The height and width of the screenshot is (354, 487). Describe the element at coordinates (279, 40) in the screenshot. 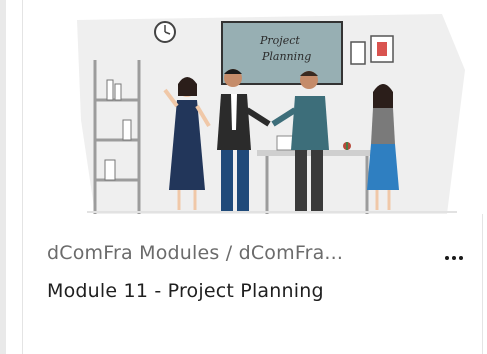

I see `board-line-1: Project` at that location.